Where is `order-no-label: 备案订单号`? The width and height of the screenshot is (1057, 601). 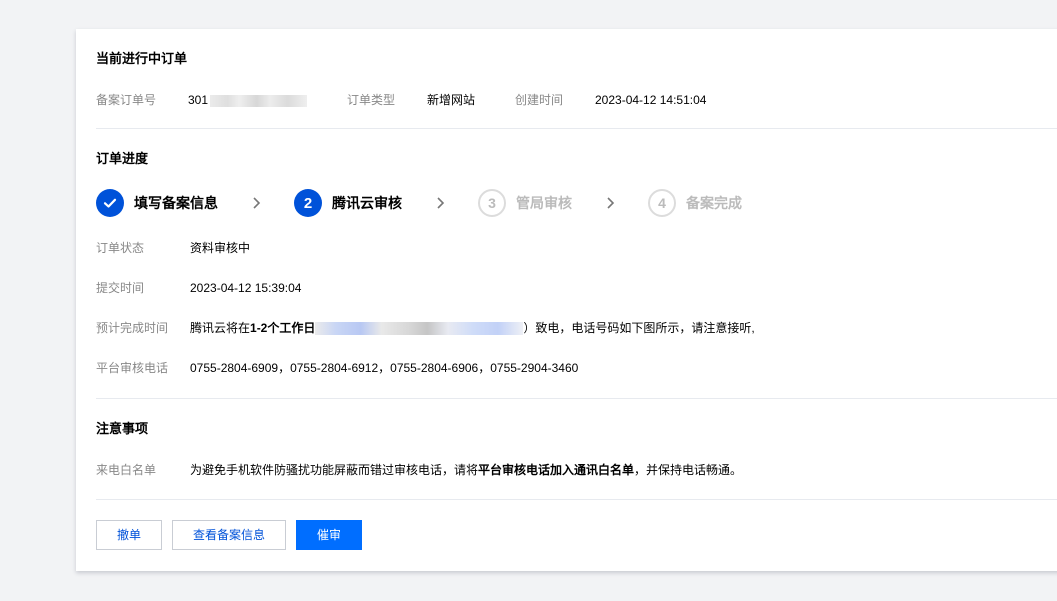 order-no-label: 备案订单号 is located at coordinates (126, 100).